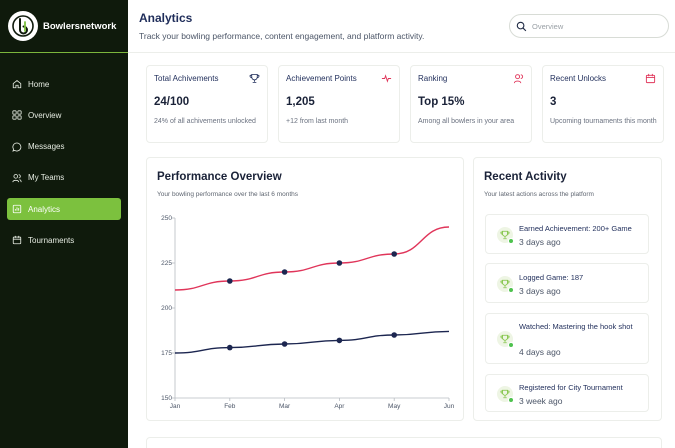 The height and width of the screenshot is (448, 675). I want to click on stat-note: Upcoming tournaments this month, so click(603, 121).